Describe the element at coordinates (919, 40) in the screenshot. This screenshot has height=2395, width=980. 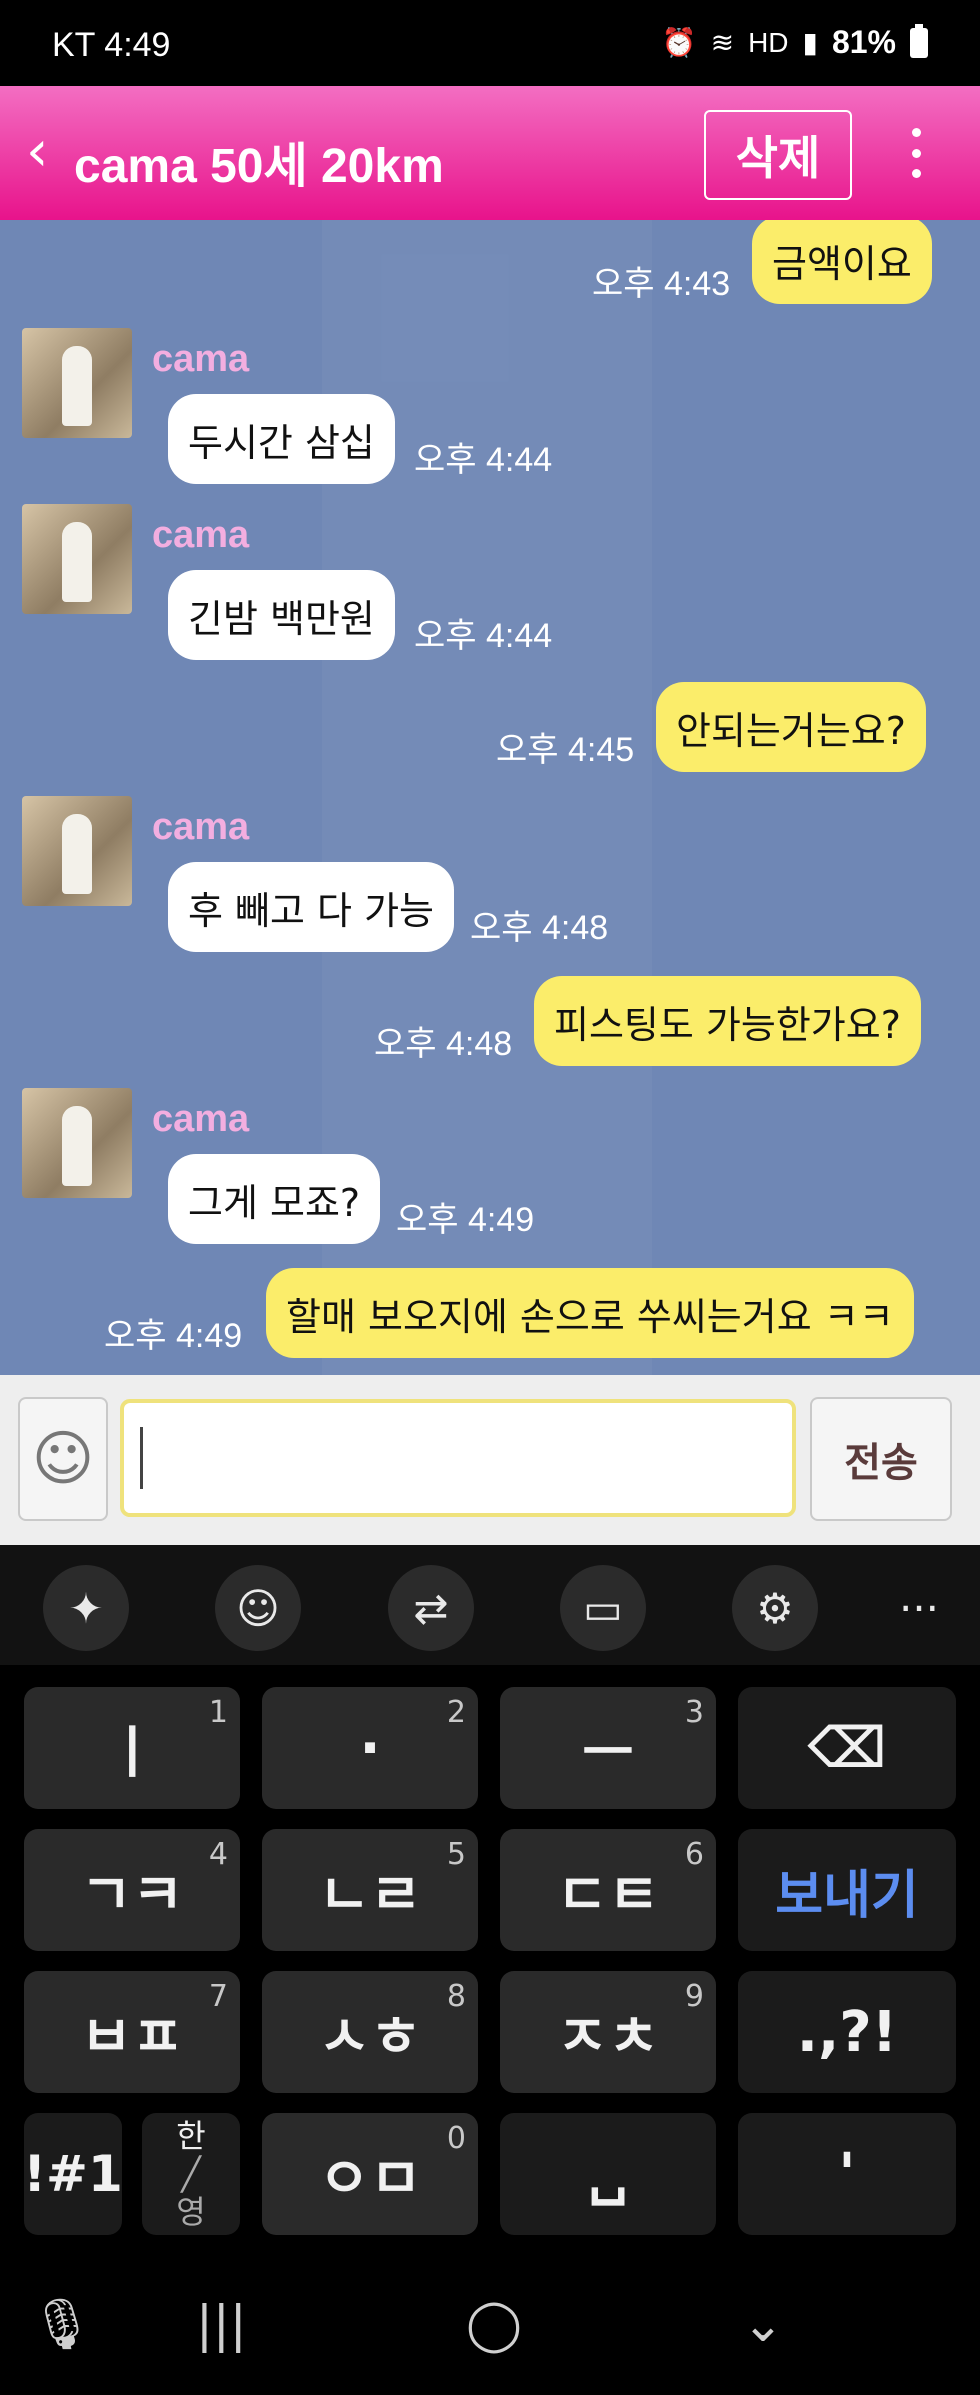
I see `battery-icon` at that location.